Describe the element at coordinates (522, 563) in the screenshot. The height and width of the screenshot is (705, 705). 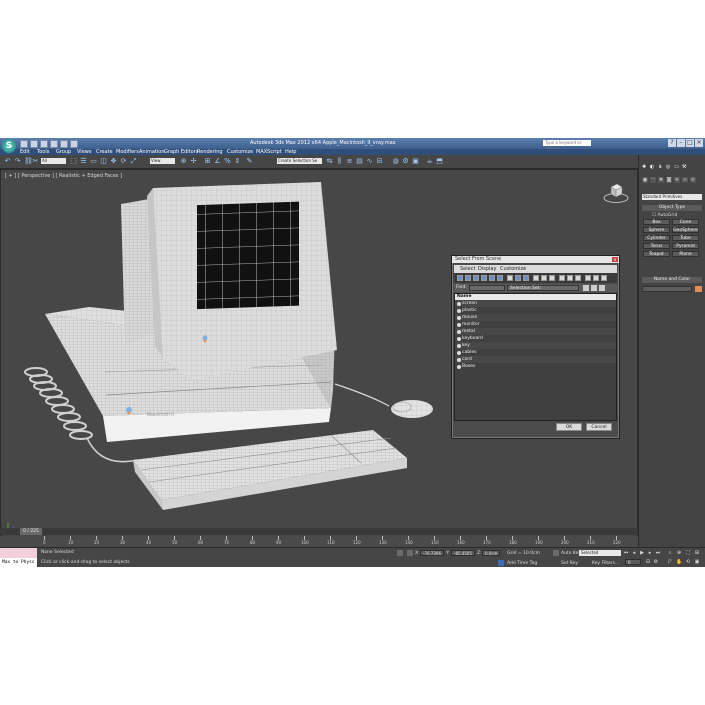
I see `add-time-tag-button: Add Time Tag` at that location.